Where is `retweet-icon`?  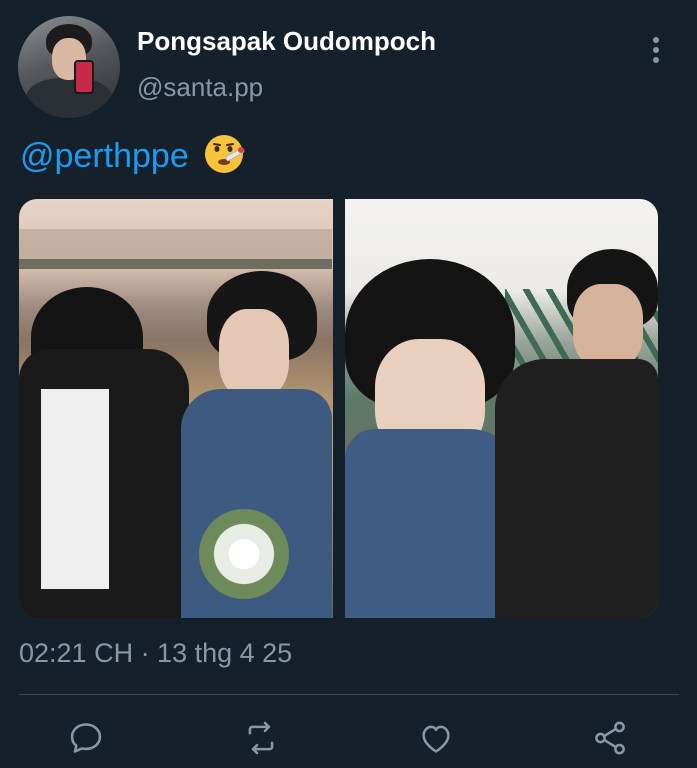
retweet-icon is located at coordinates (261, 740).